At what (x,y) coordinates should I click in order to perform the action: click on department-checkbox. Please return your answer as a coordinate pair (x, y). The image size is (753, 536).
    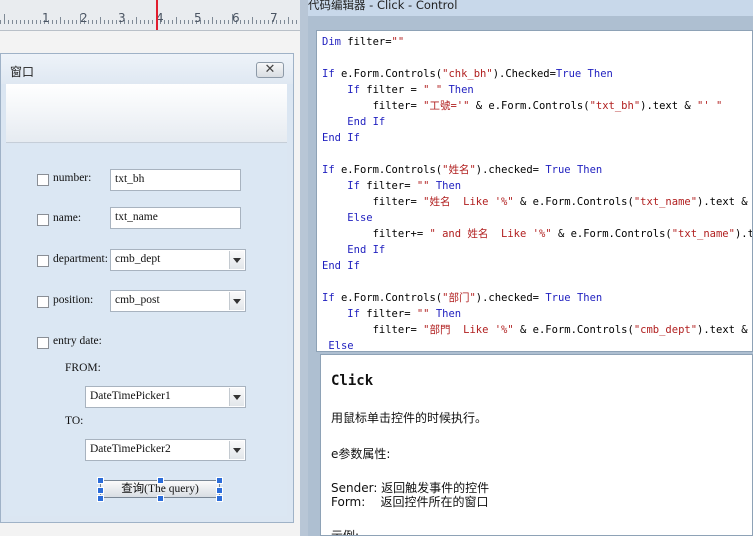
    Looking at the image, I should click on (43, 261).